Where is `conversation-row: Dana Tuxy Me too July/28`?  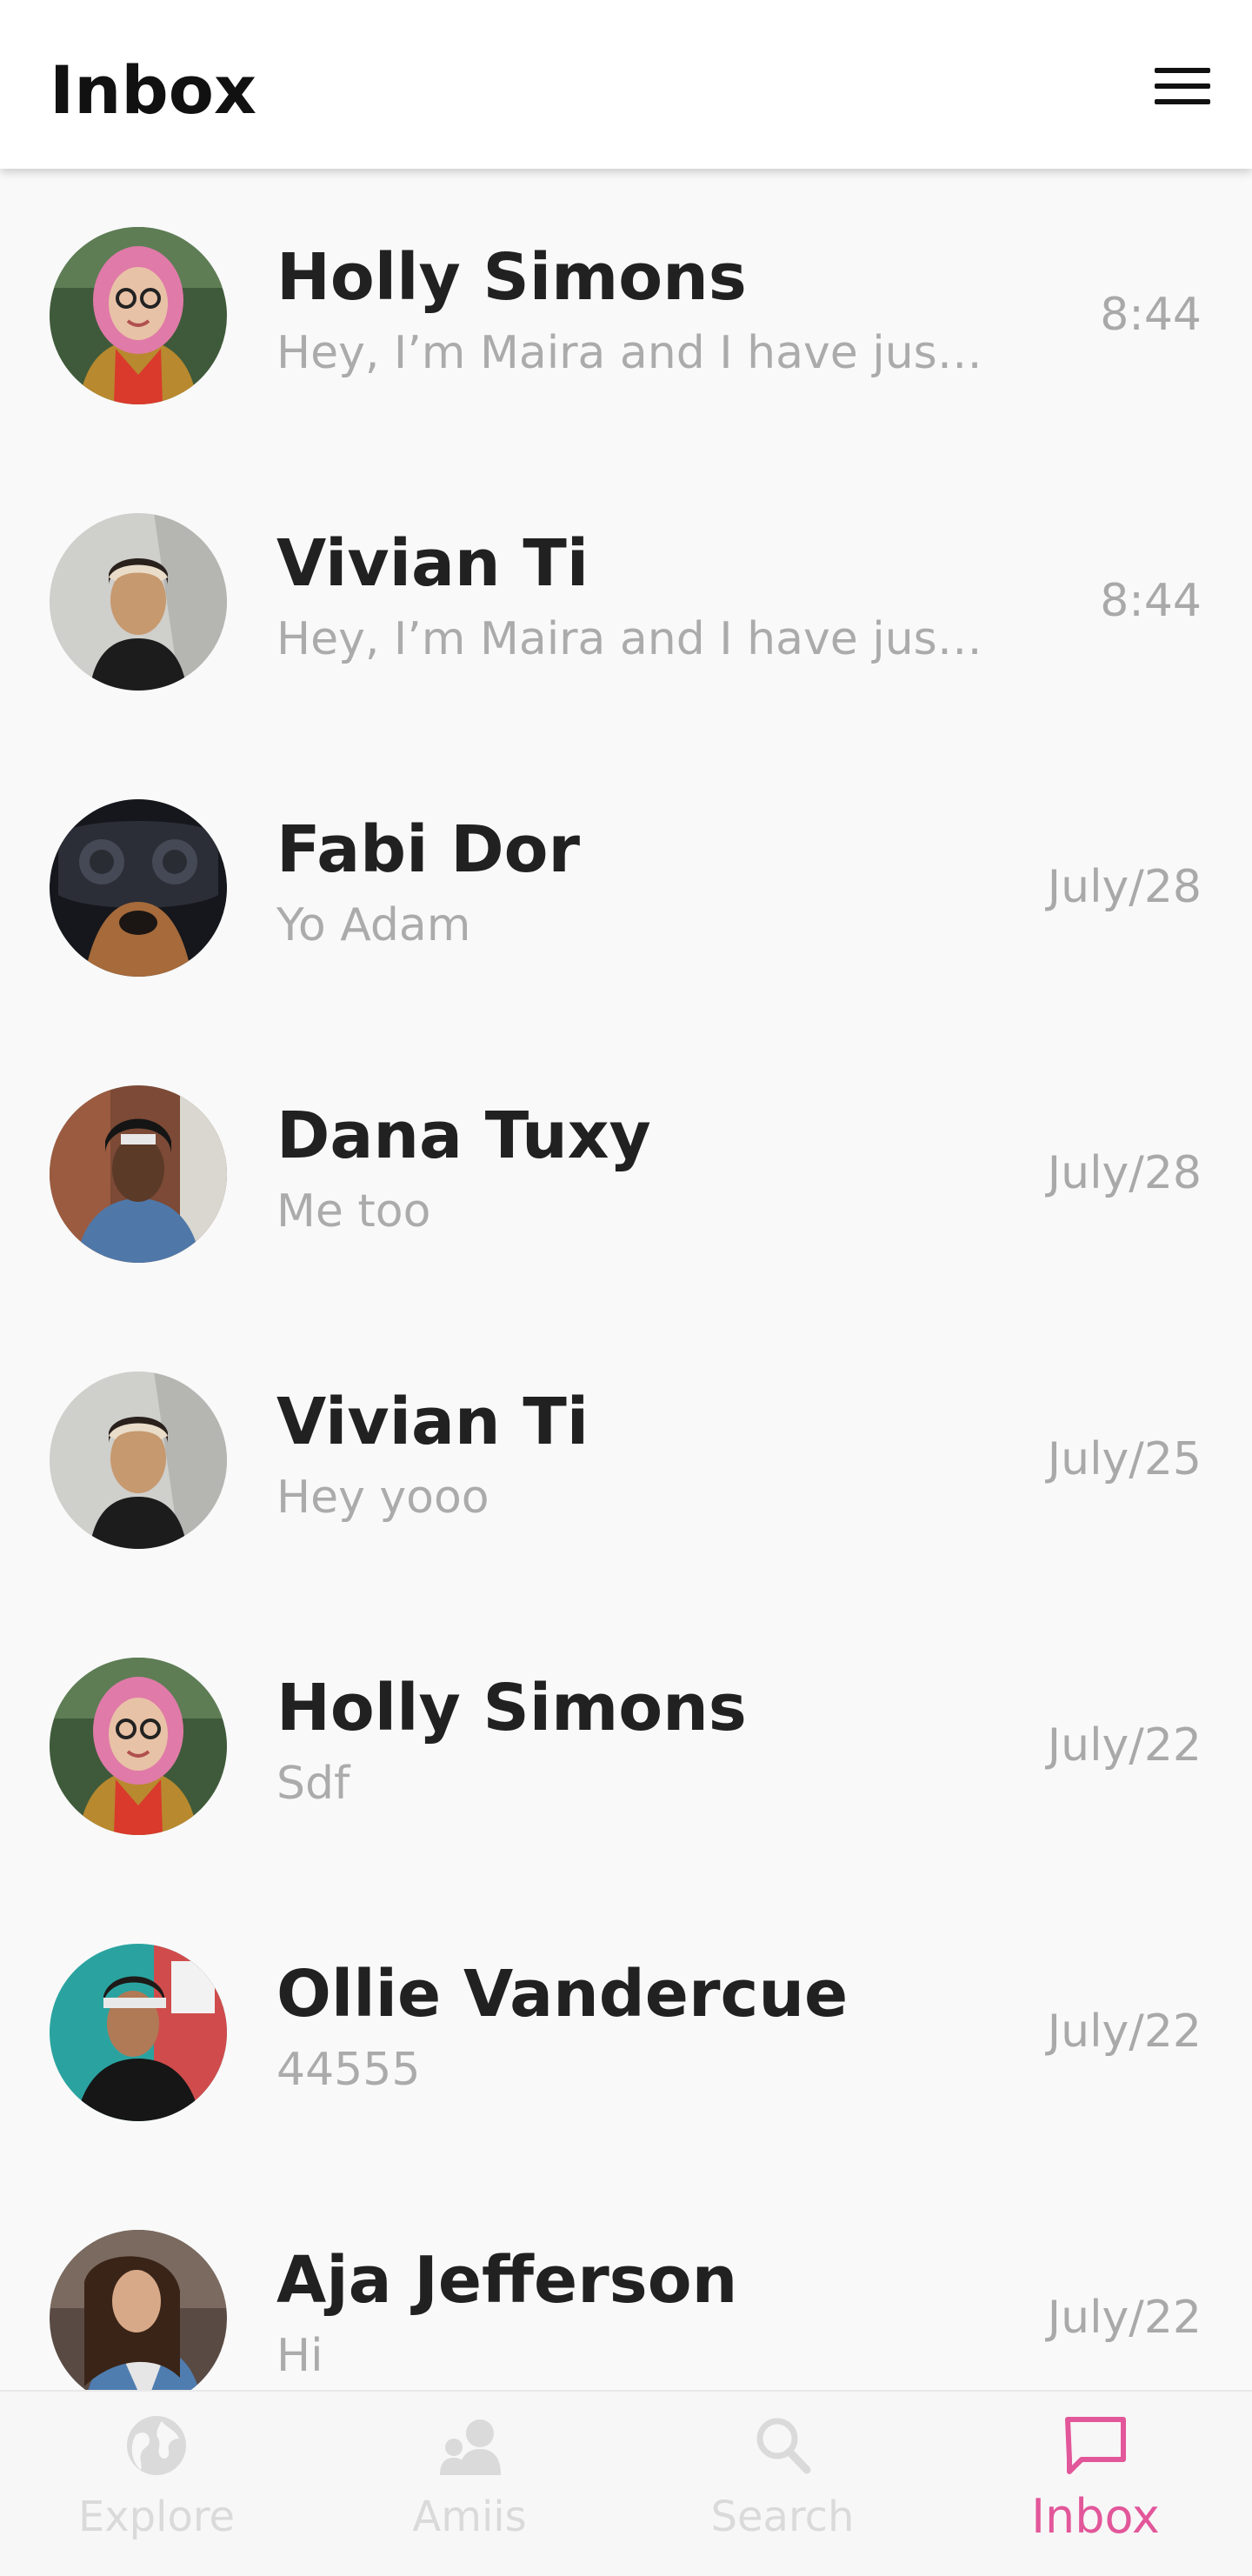
conversation-row: Dana Tuxy Me too July/28 is located at coordinates (626, 1170).